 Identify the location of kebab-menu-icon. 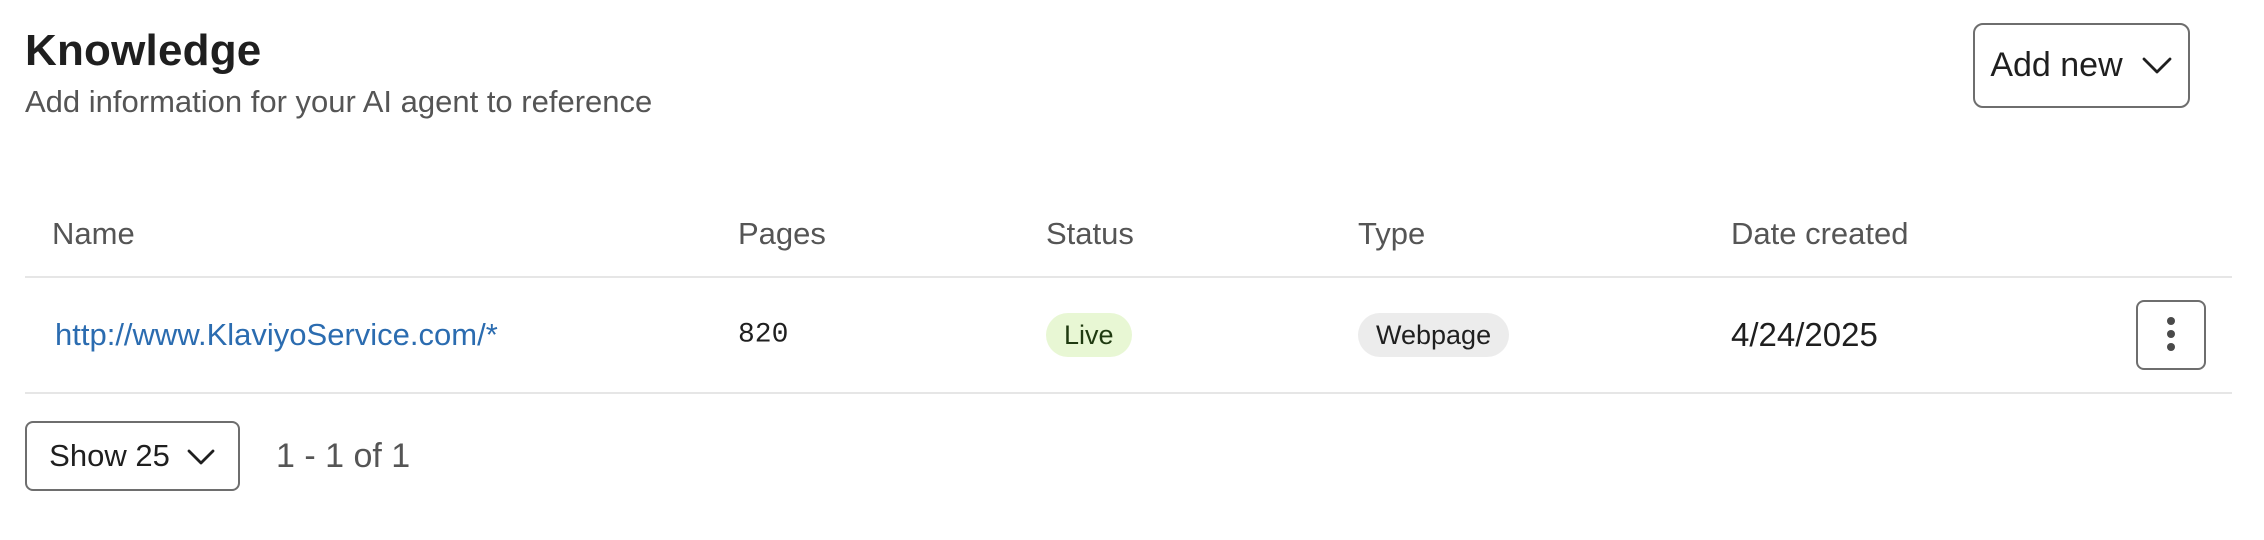
(2171, 335).